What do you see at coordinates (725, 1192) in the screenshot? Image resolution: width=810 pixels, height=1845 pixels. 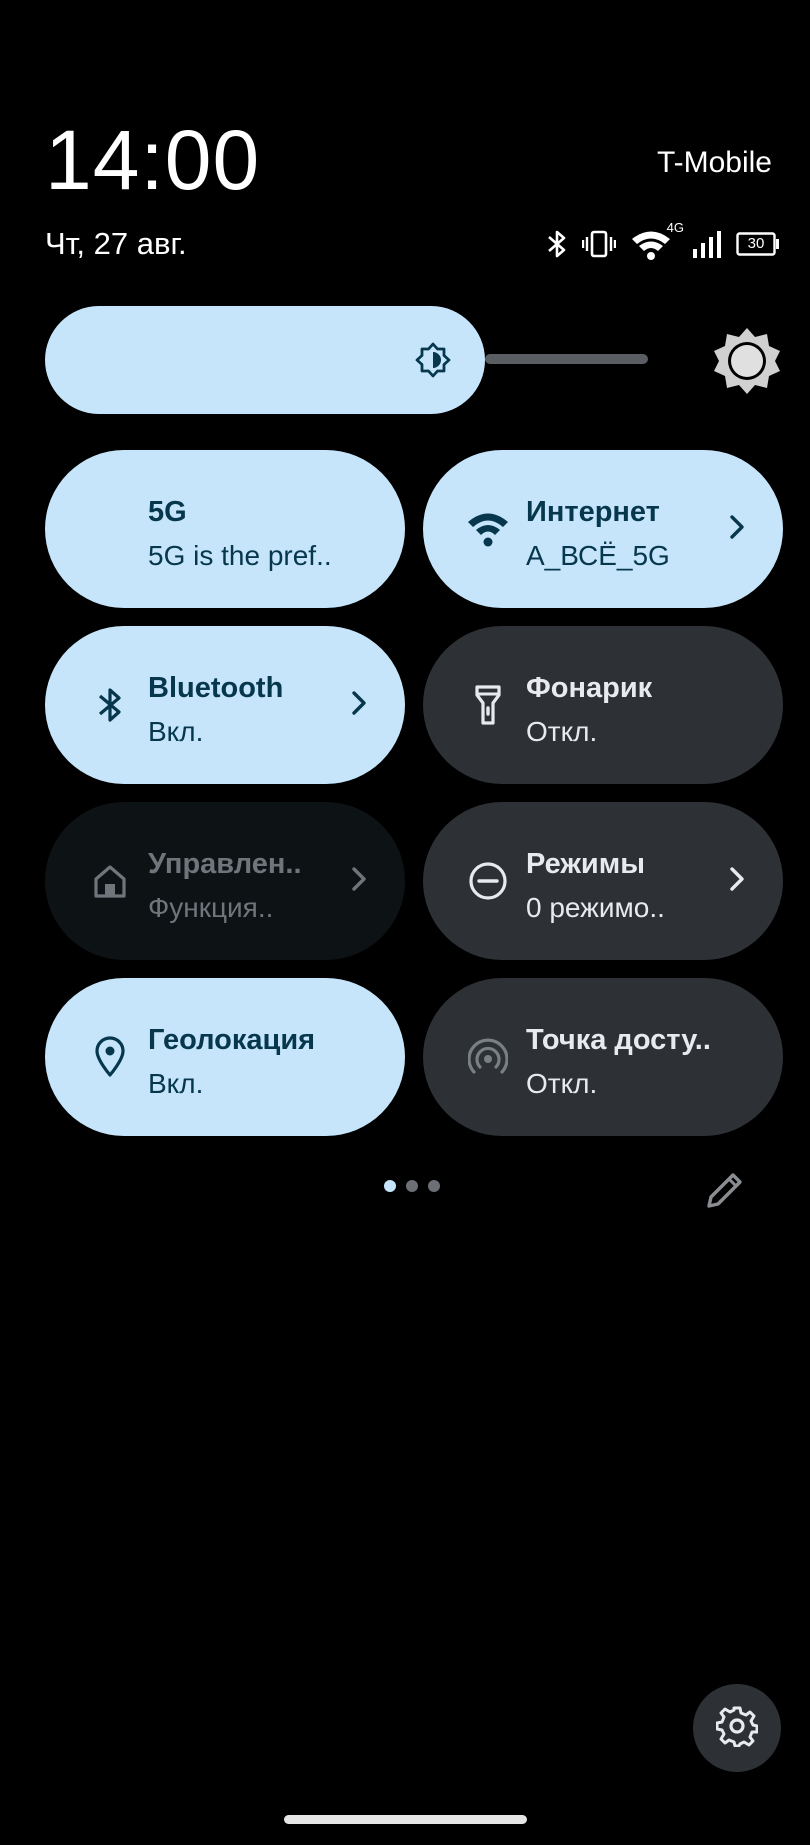 I see `edit-pencil-icon` at bounding box center [725, 1192].